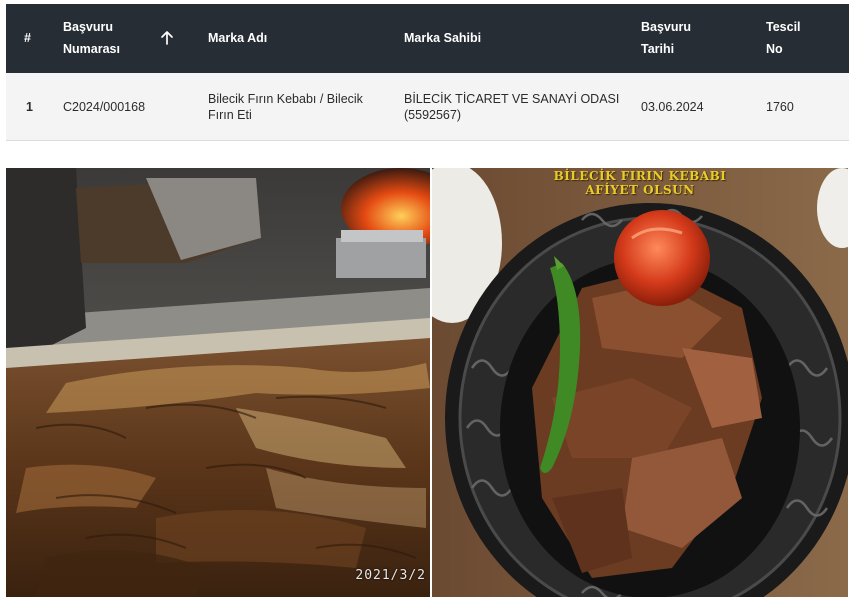 This screenshot has width=861, height=605. I want to click on photo-caption-title: BİLECİK FIRIN KEBABI, so click(640, 176).